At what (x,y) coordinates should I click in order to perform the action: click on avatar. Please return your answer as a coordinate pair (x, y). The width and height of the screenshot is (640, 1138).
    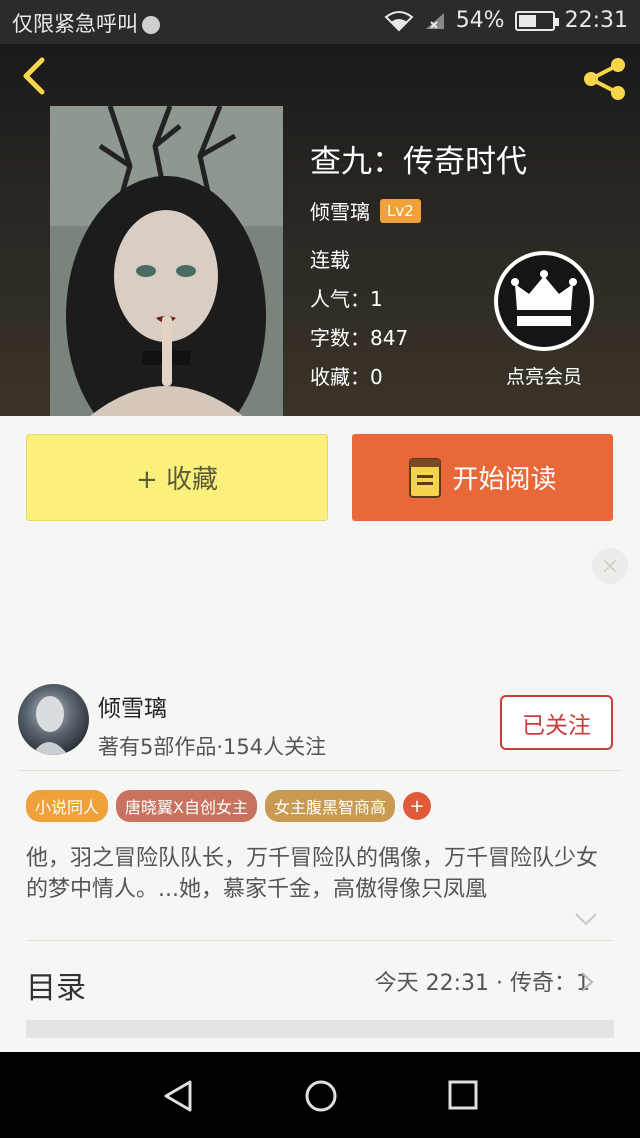
    Looking at the image, I should click on (53, 719).